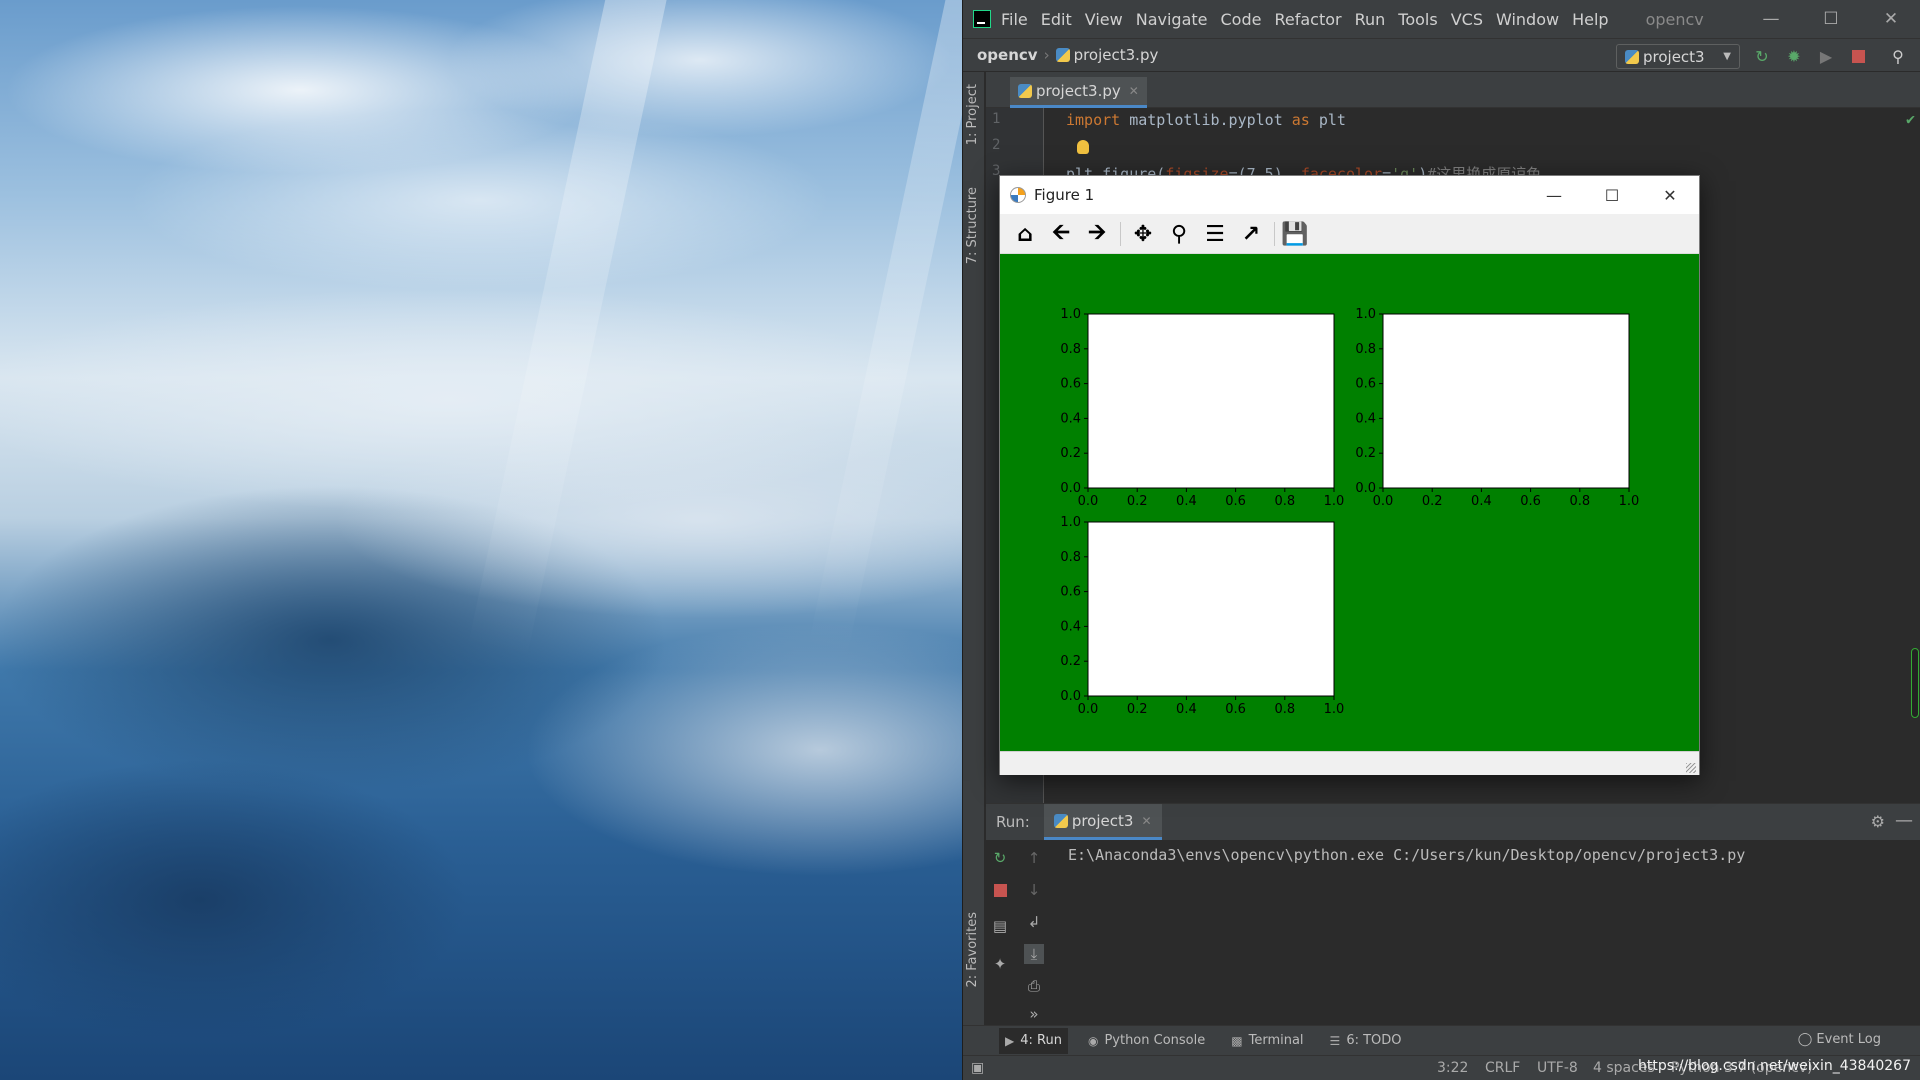  Describe the element at coordinates (1070, 661) in the screenshot. I see `y-tick-label: 0.2` at that location.